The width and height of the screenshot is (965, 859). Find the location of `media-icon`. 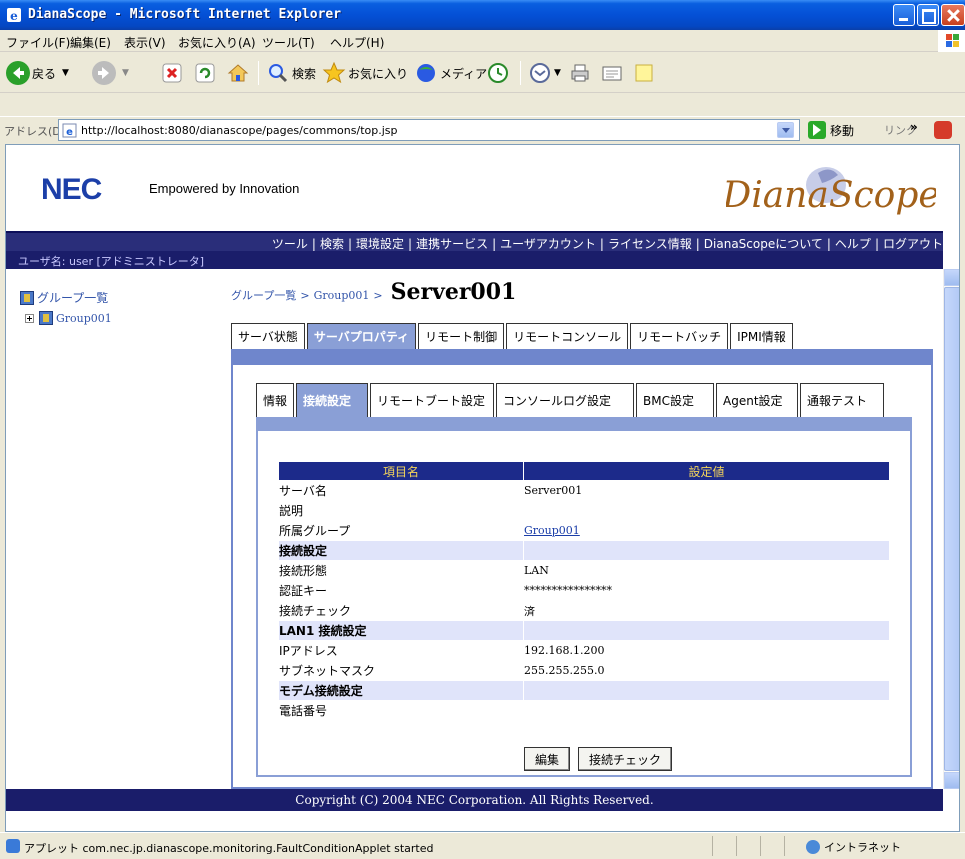

media-icon is located at coordinates (426, 73).